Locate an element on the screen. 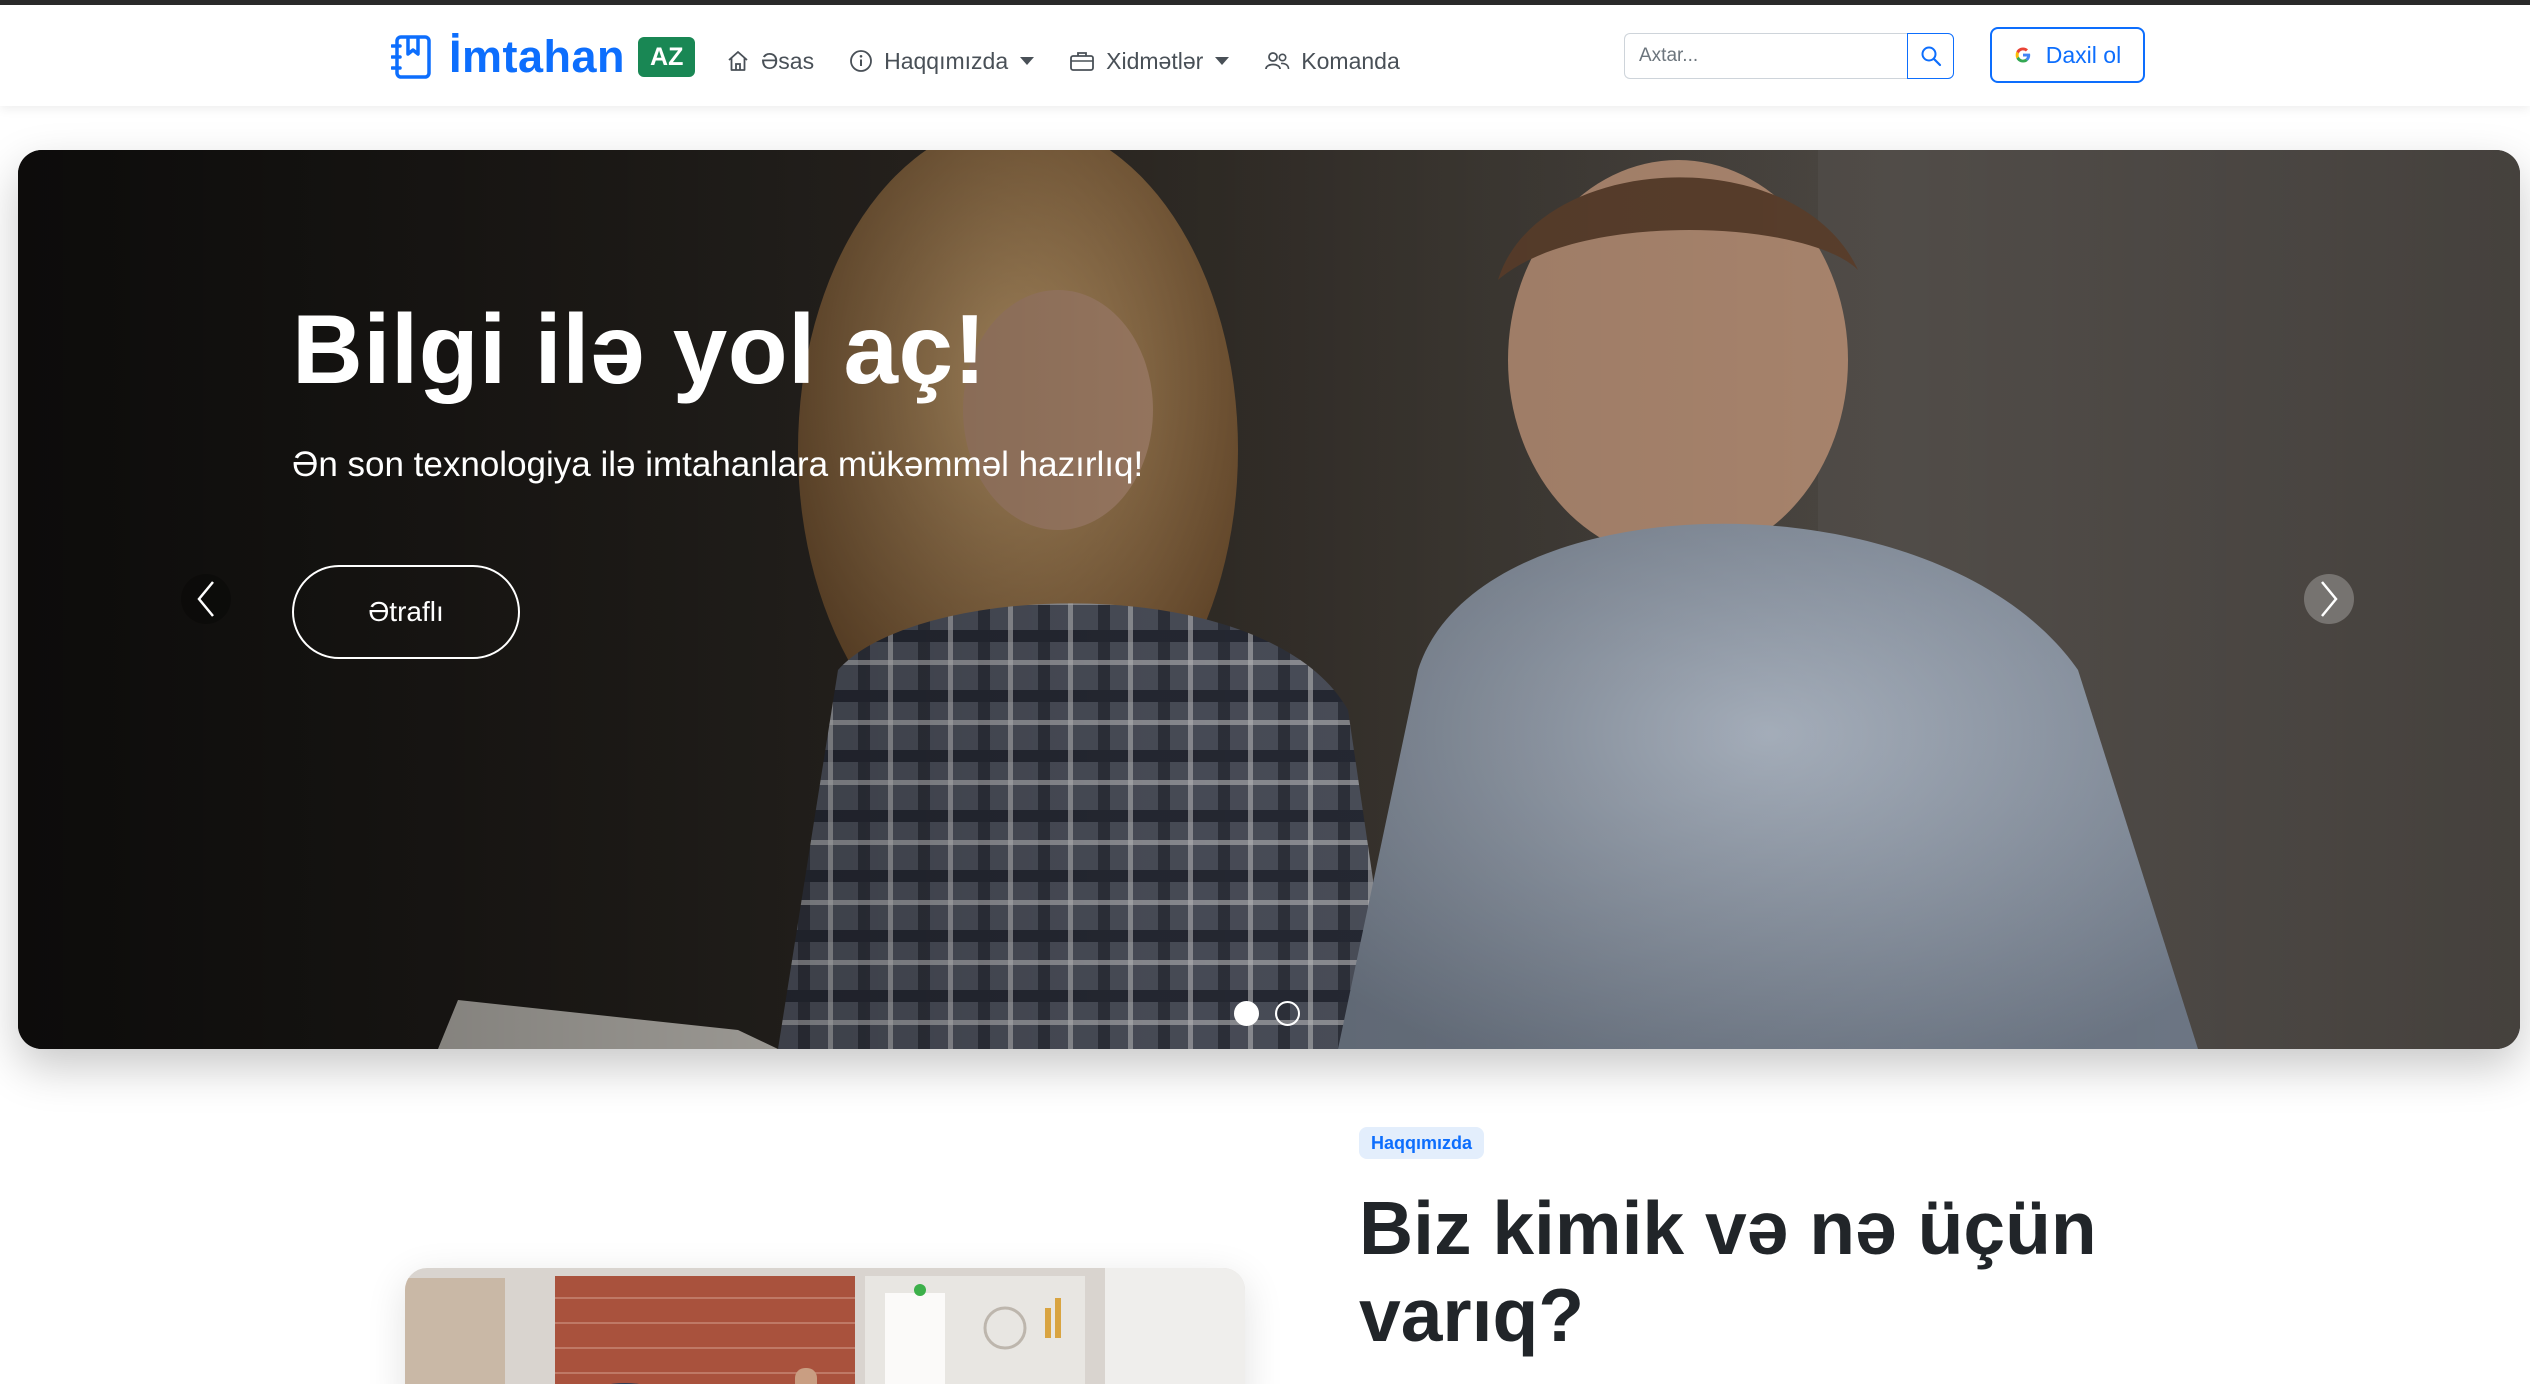  nav-links: Əsas Haqqımızda Xidmətlər Komanda is located at coordinates (1080, 61).